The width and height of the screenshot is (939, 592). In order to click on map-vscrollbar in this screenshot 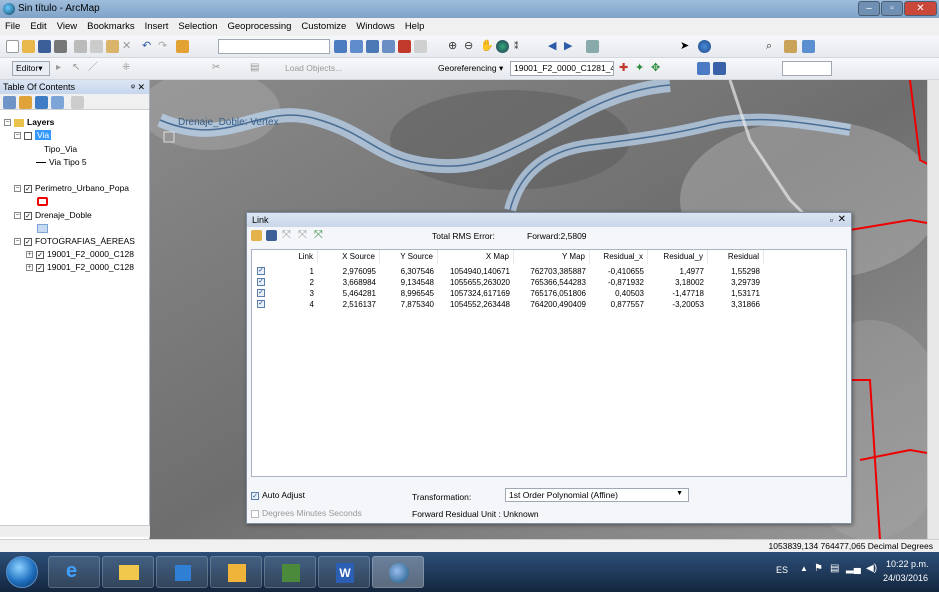, I will do `click(933, 309)`.